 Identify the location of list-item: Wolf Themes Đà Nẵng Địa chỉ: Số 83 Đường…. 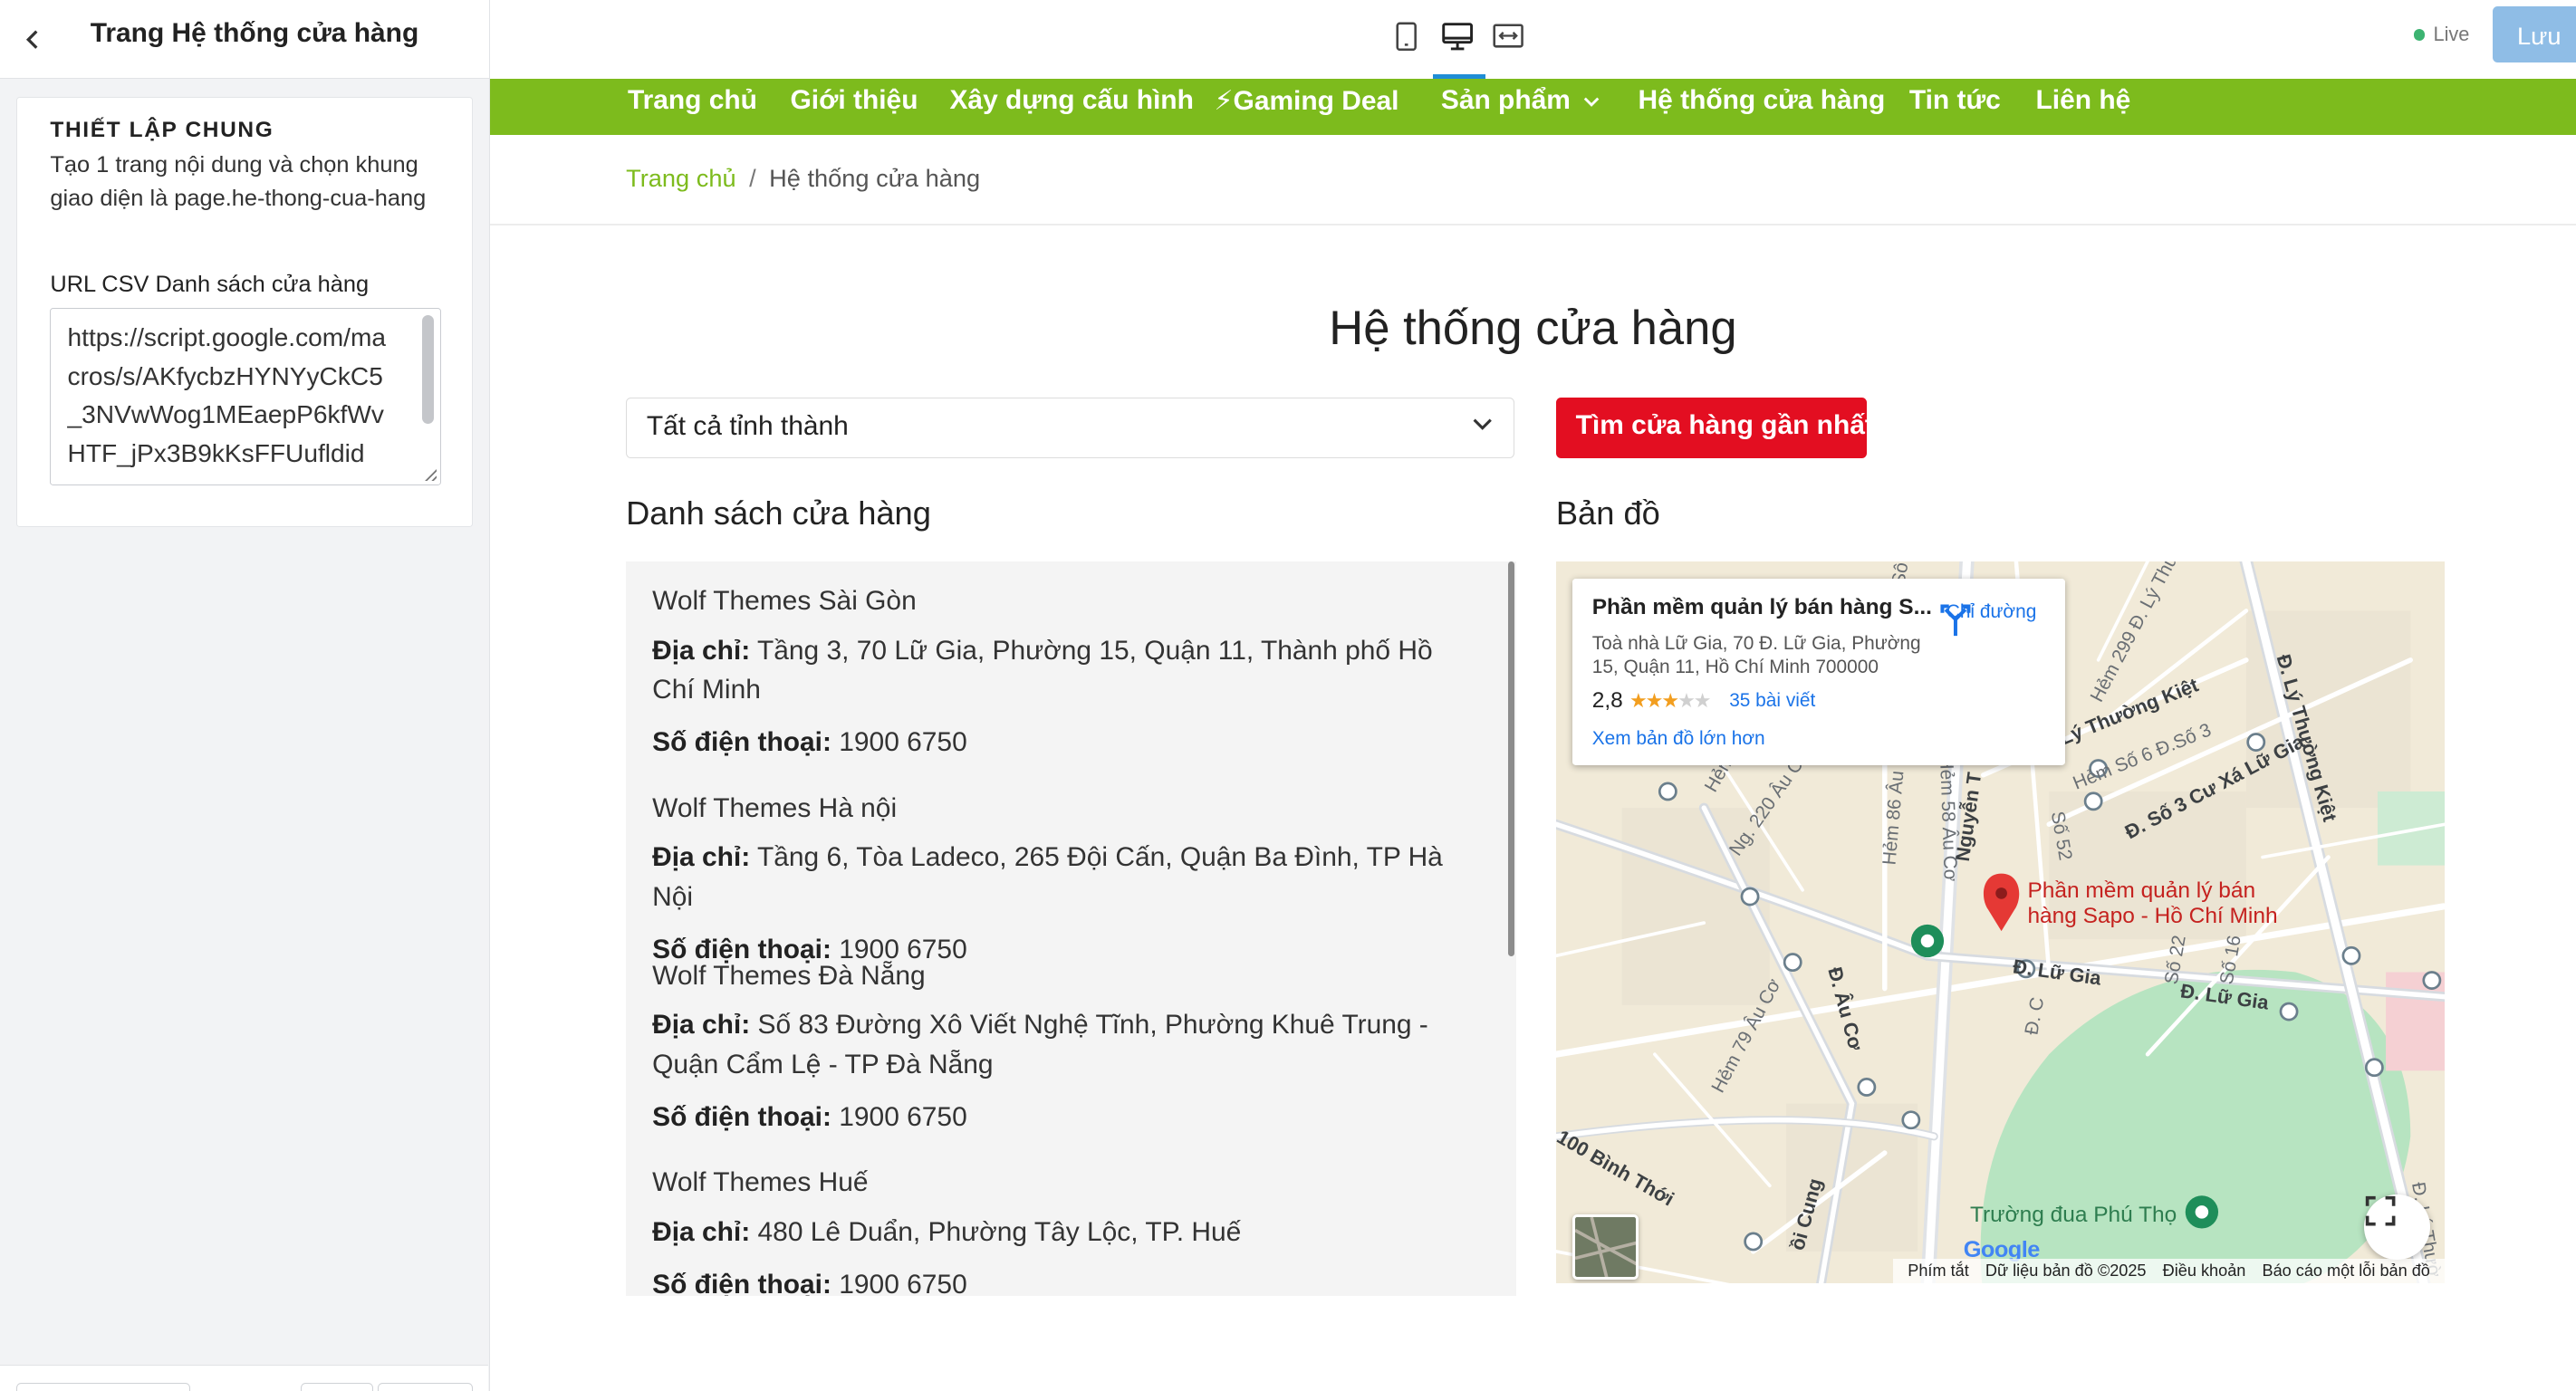
(1054, 1053).